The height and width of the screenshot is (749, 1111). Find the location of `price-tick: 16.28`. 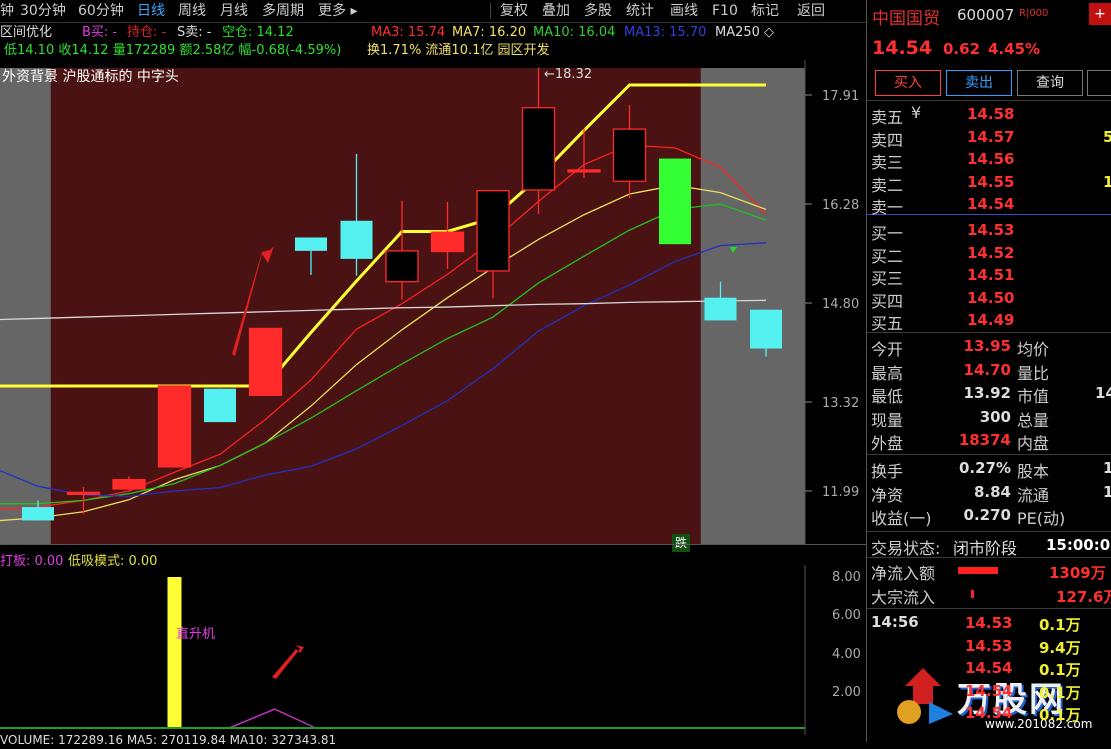

price-tick: 16.28 is located at coordinates (840, 205).